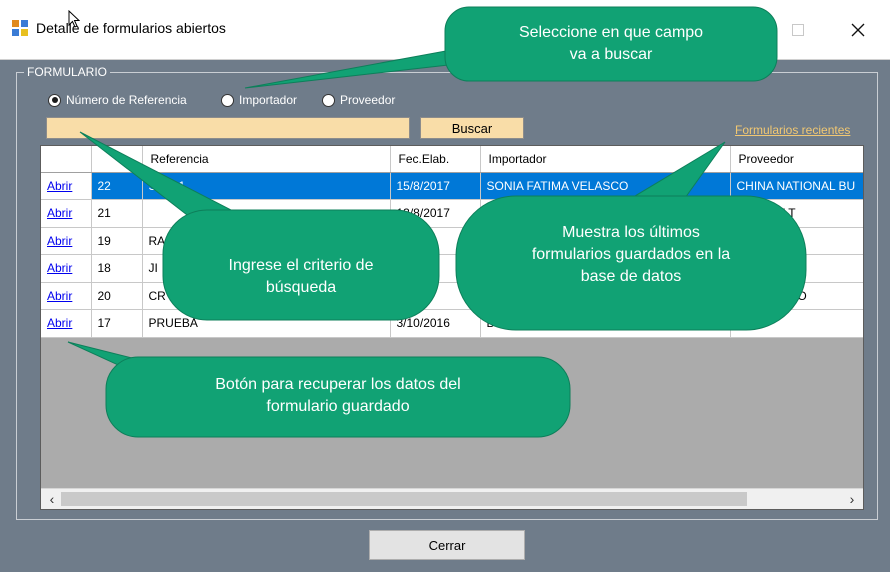 The height and width of the screenshot is (572, 890). Describe the element at coordinates (611, 54) in the screenshot. I see `callout-line: va a buscar` at that location.